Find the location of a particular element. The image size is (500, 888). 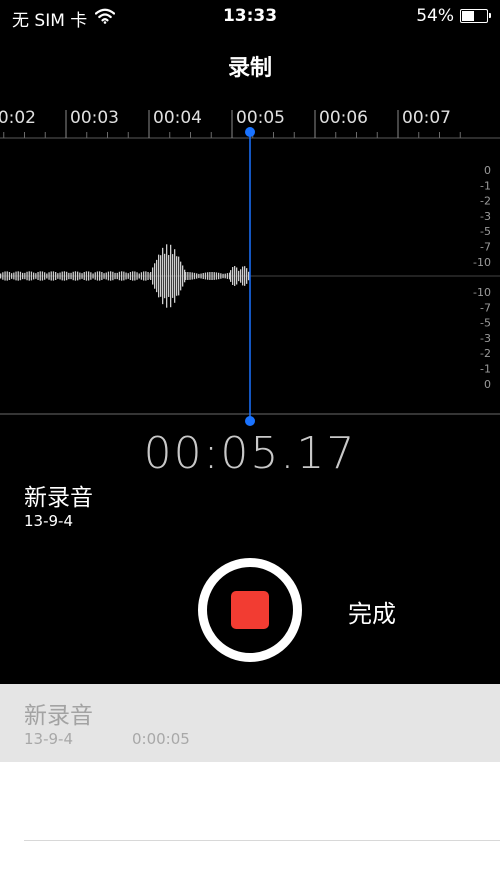

battery-group: 54% is located at coordinates (453, 16).